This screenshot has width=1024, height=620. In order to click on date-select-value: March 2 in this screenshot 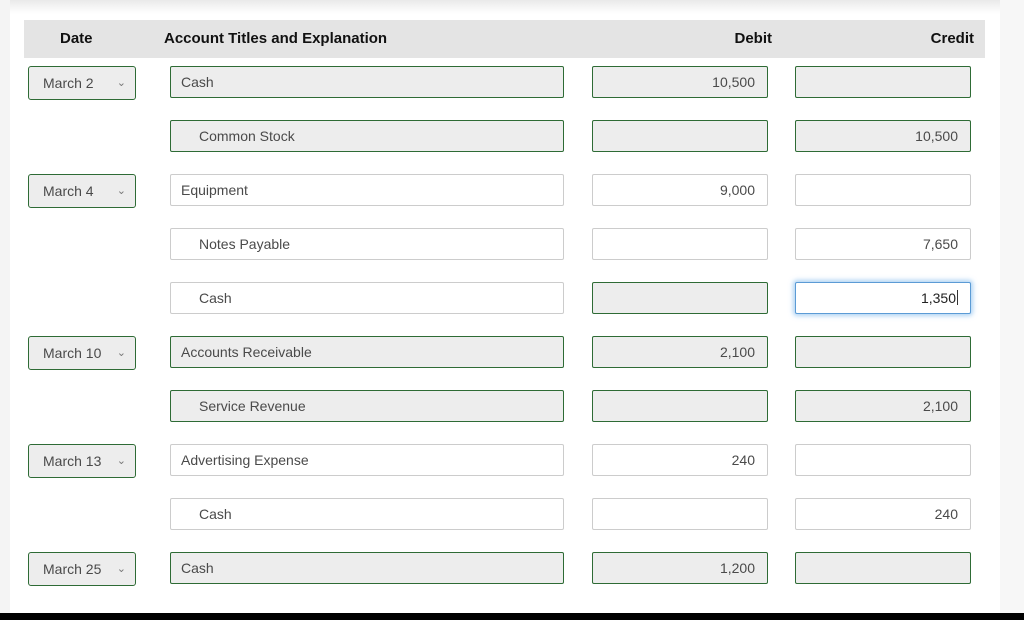, I will do `click(68, 83)`.